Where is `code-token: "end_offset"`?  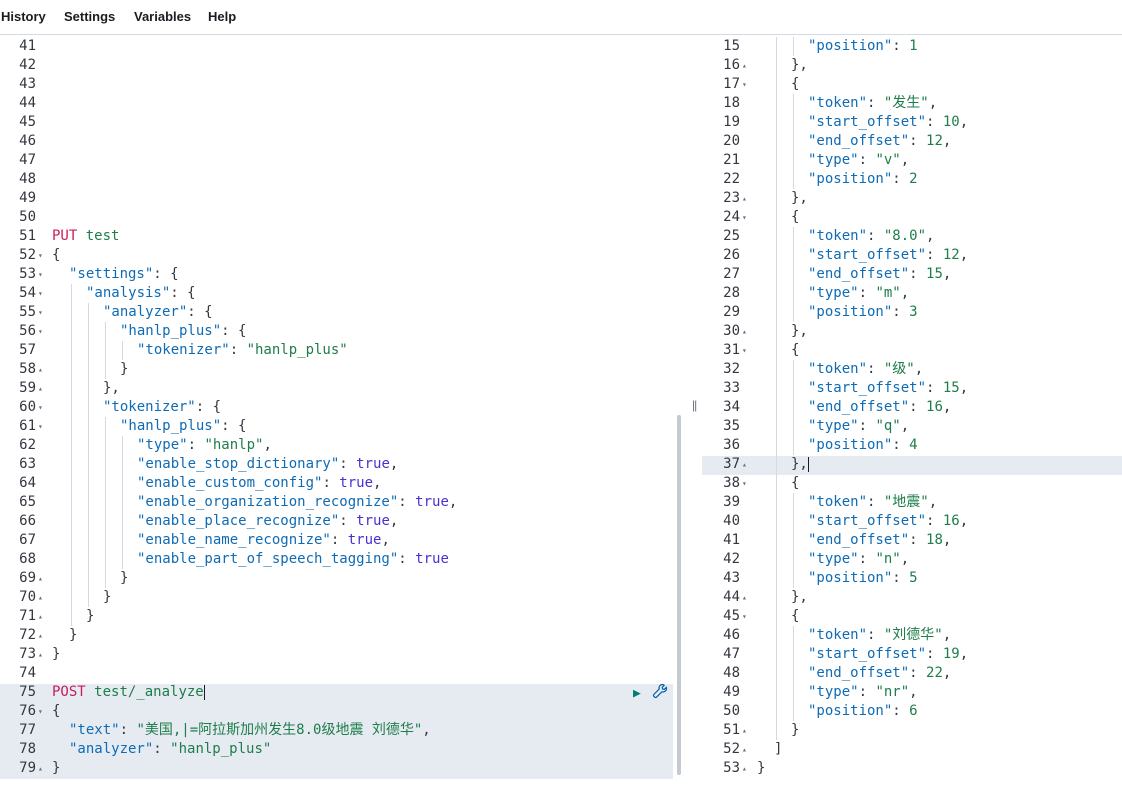 code-token: "end_offset" is located at coordinates (859, 274).